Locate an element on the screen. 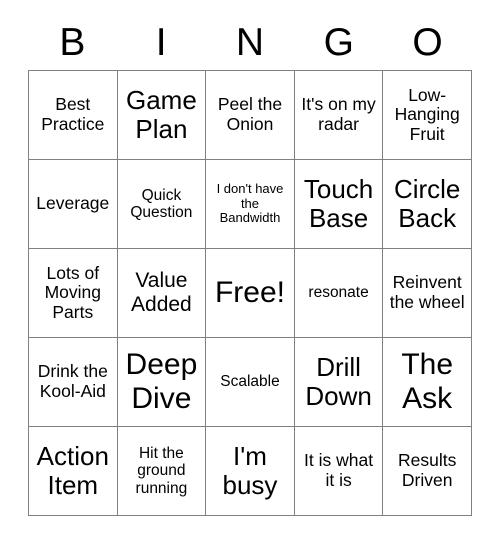  bingo-cell-o4: The Ask is located at coordinates (427, 382).